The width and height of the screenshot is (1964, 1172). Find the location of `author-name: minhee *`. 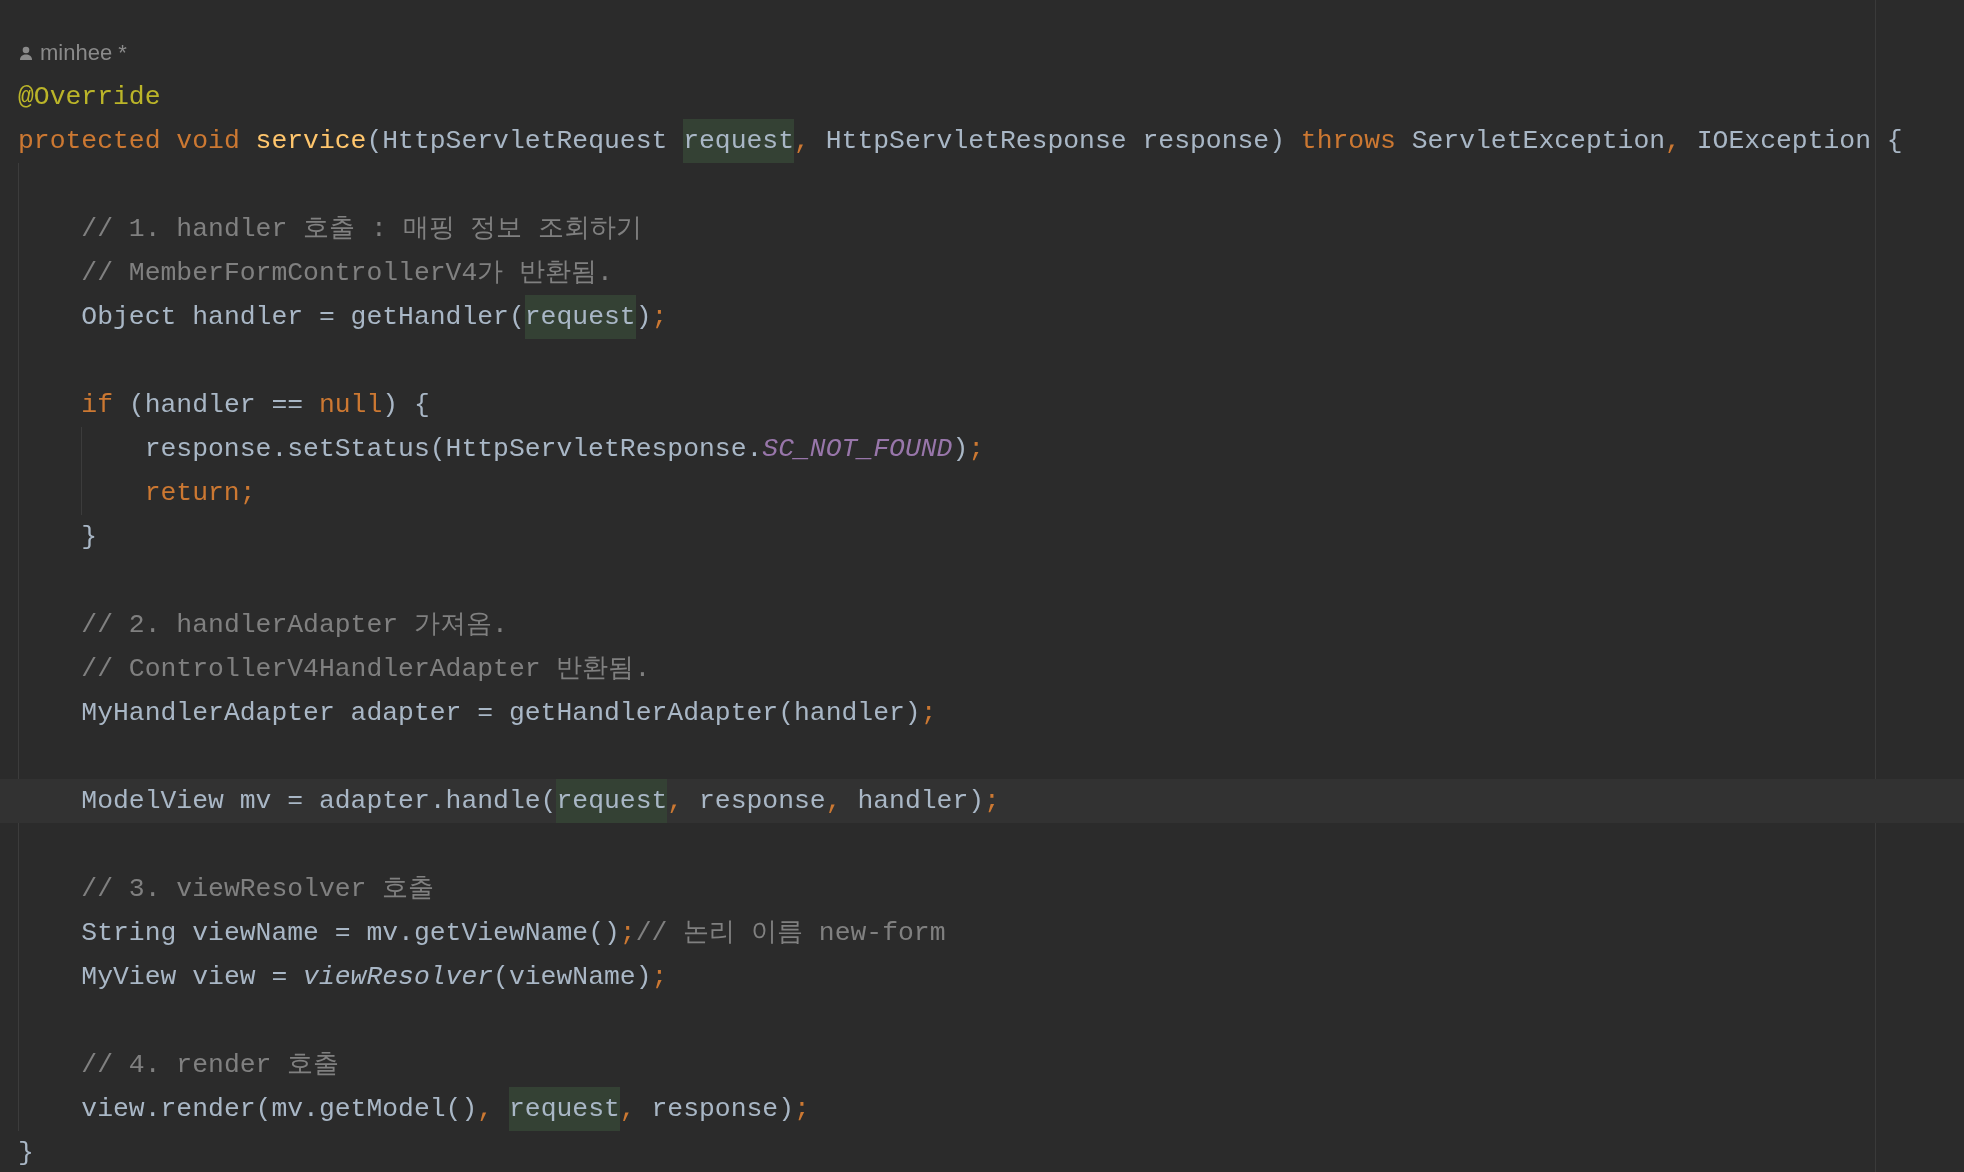

author-name: minhee * is located at coordinates (83, 53).